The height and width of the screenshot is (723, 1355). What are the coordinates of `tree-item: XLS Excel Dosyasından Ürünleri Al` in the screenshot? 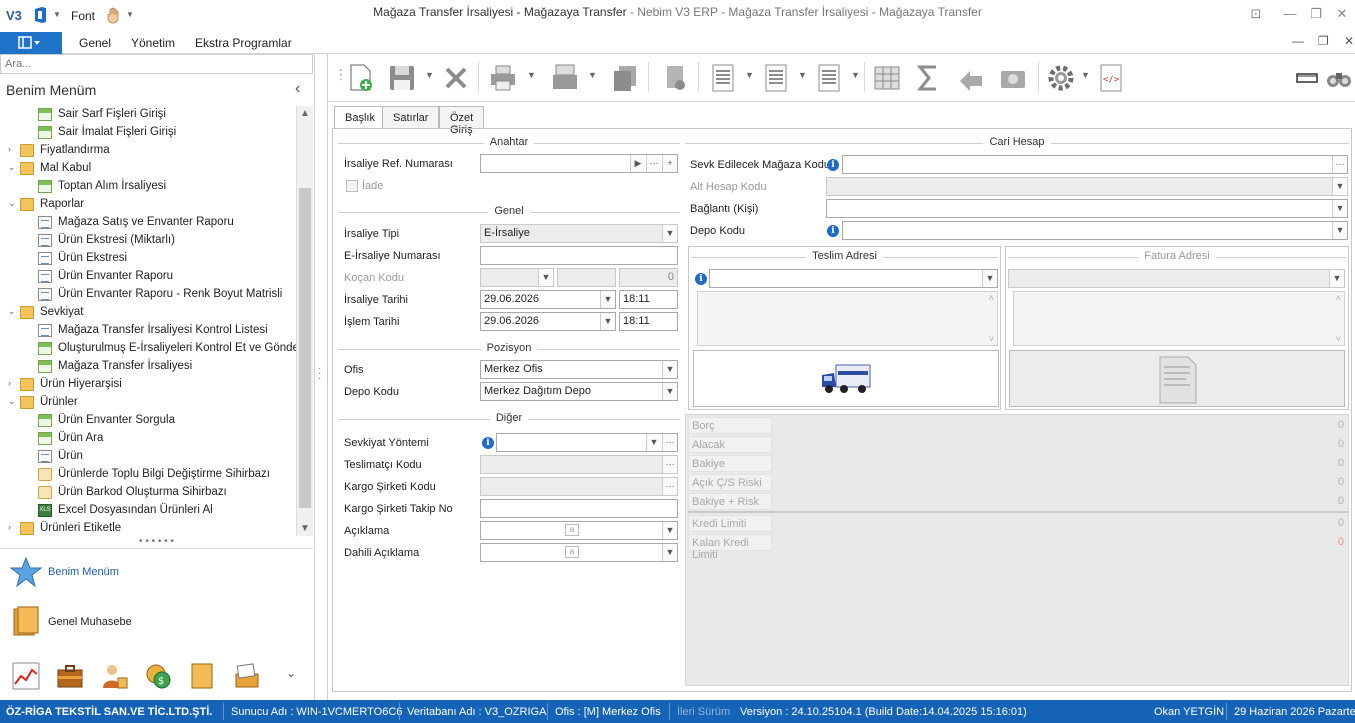 It's located at (148, 511).